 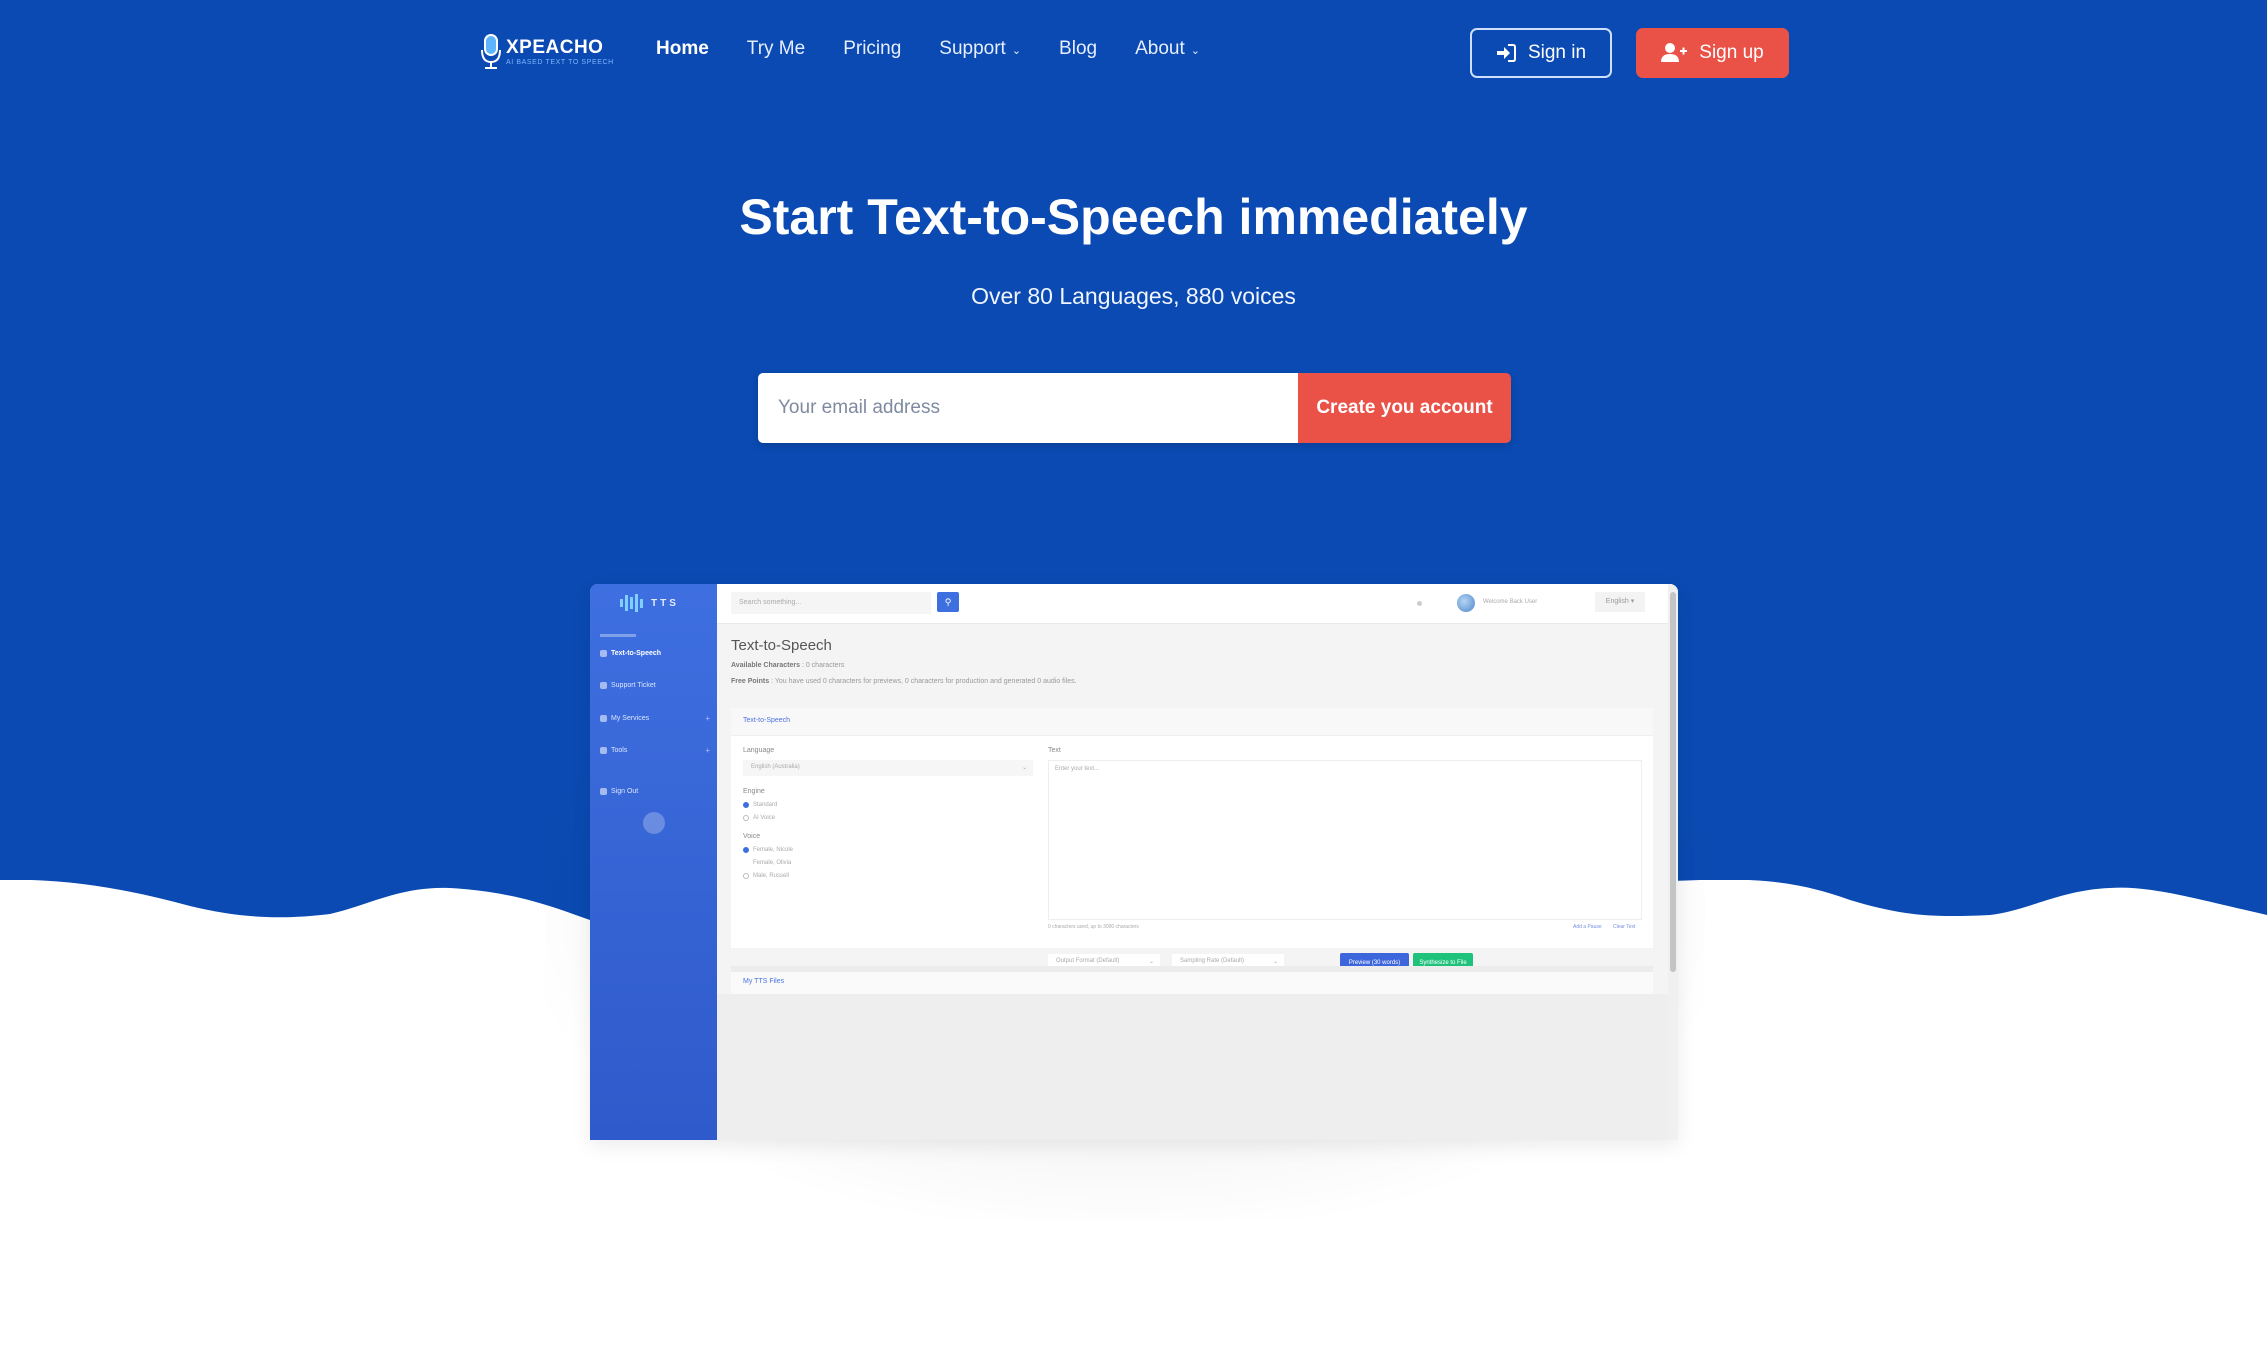 What do you see at coordinates (655, 750) in the screenshot?
I see `preview-sidebar-item-tools: Tools +` at bounding box center [655, 750].